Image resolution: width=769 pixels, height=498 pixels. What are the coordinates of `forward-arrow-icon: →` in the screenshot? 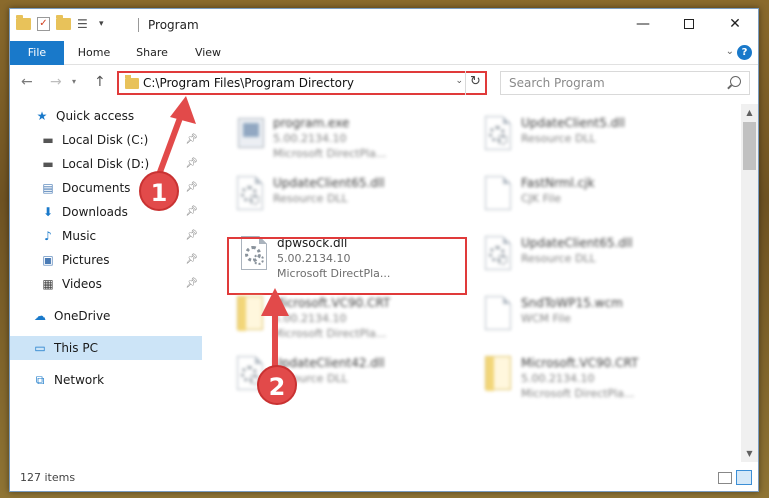 It's located at (56, 82).